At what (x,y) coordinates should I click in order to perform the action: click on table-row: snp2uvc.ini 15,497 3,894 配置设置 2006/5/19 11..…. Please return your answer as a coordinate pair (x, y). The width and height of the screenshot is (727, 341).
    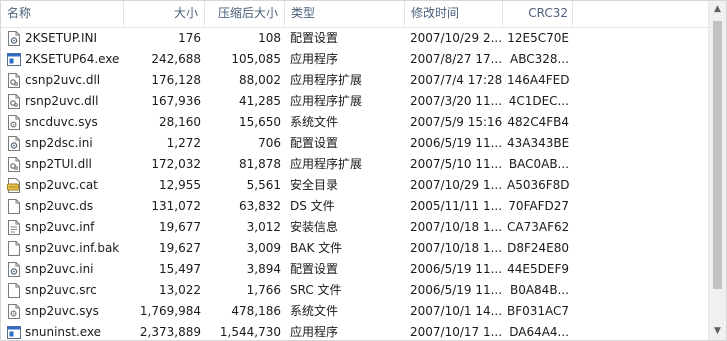
    Looking at the image, I should click on (355, 269).